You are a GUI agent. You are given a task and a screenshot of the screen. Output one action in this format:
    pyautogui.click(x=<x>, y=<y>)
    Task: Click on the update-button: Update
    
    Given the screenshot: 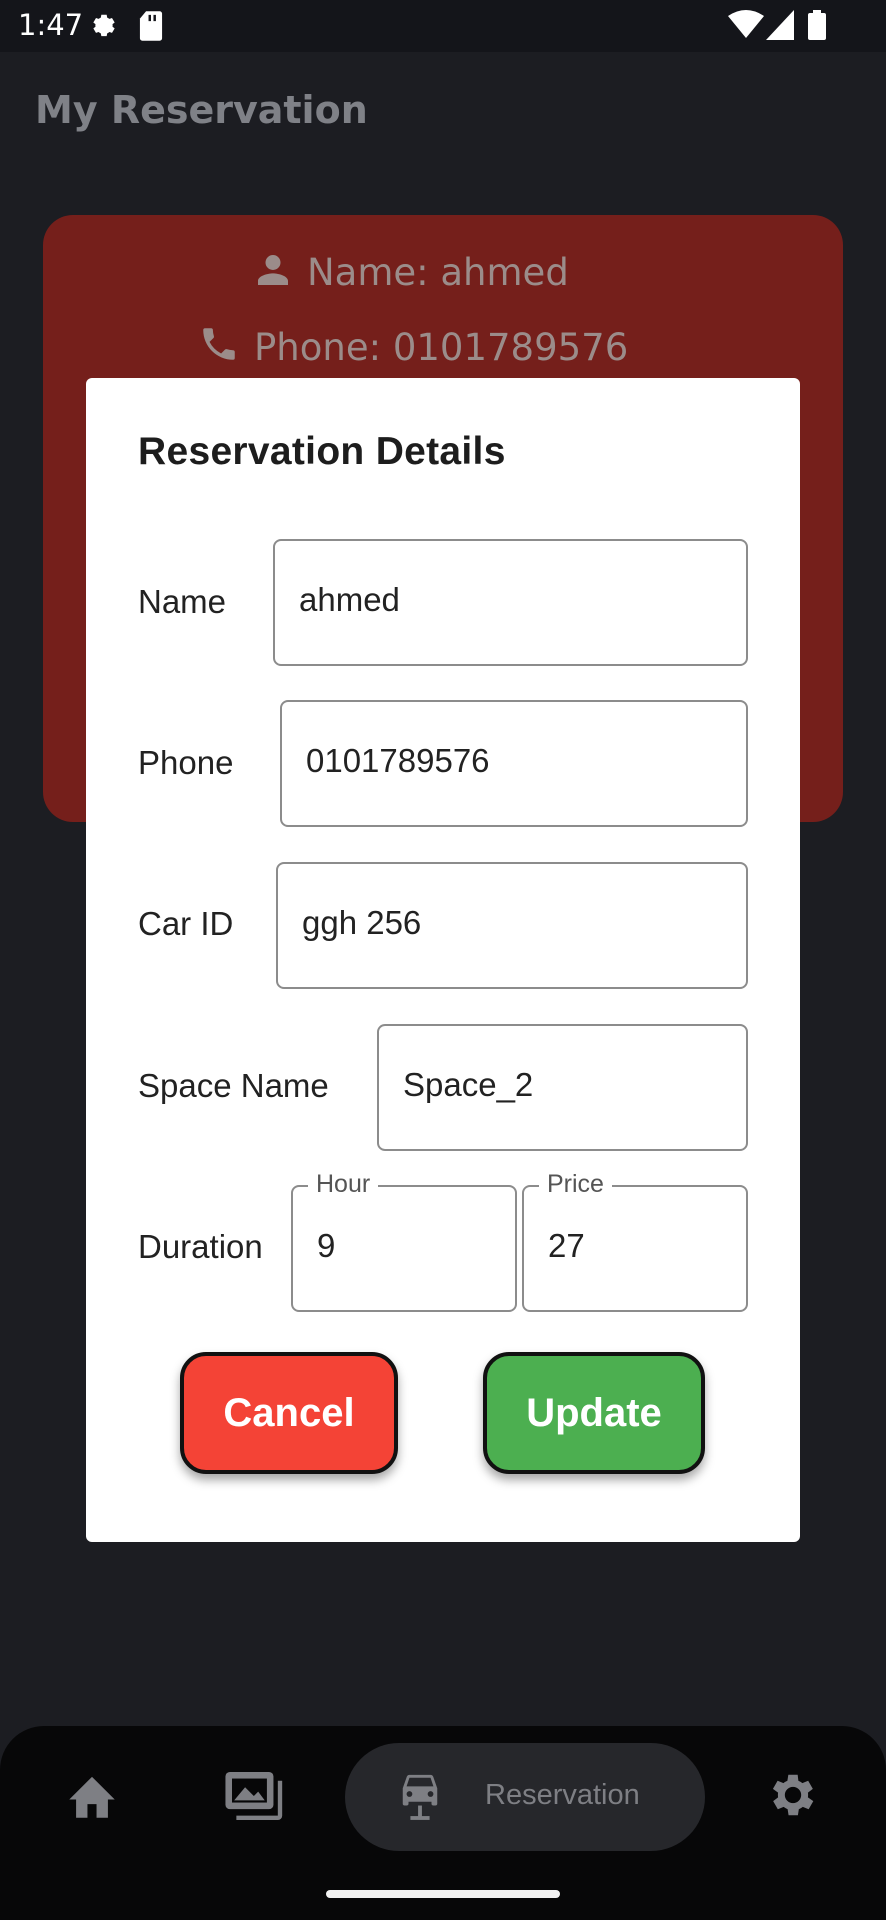 What is the action you would take?
    pyautogui.click(x=594, y=1413)
    